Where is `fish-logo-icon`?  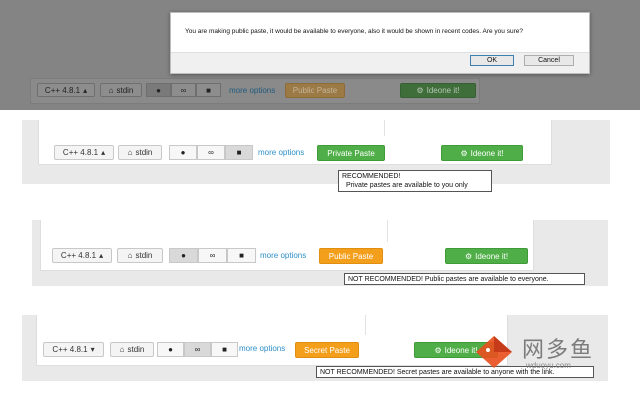 fish-logo-icon is located at coordinates (494, 352).